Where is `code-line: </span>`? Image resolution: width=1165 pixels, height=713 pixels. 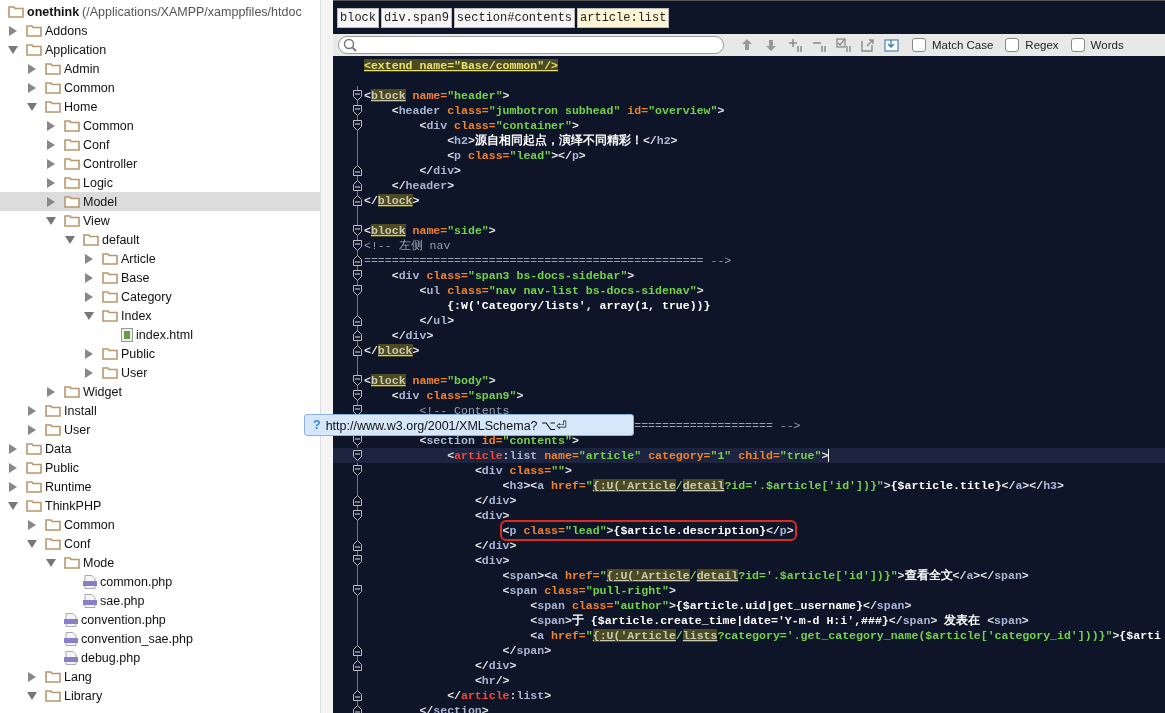 code-line: </span> is located at coordinates (527, 650).